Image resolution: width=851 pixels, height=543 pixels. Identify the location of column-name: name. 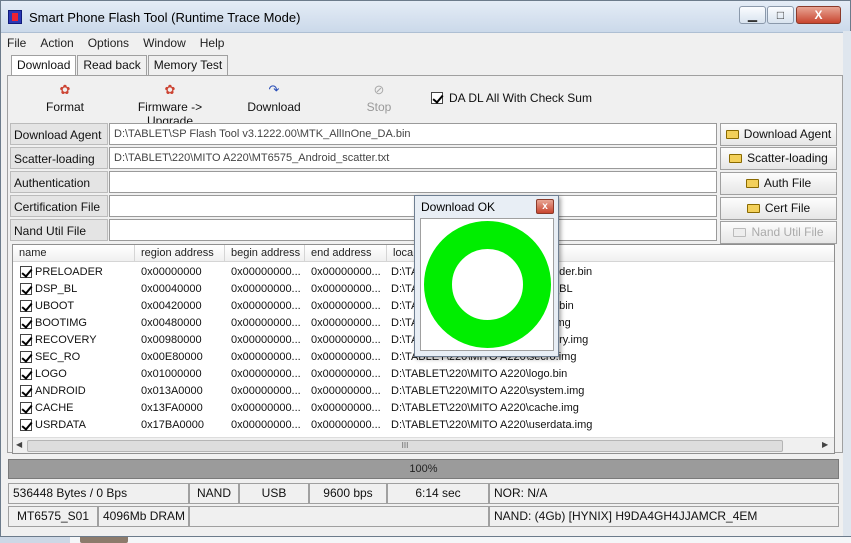
(74, 253).